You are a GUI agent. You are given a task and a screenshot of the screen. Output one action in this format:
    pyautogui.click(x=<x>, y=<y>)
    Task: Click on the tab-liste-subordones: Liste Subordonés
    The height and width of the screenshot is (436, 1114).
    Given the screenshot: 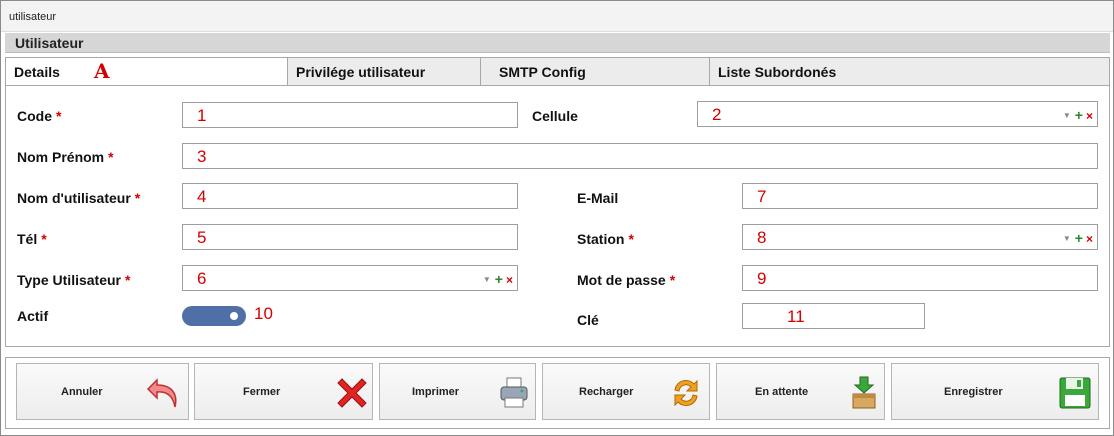 What is the action you would take?
    pyautogui.click(x=909, y=71)
    